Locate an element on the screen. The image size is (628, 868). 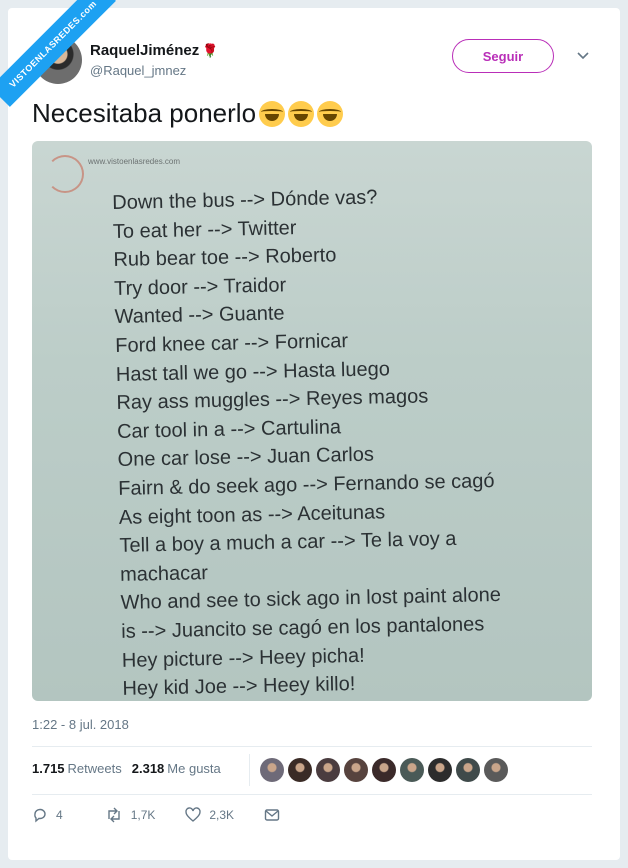
display-name: RaquelJiménez is located at coordinates (144, 50).